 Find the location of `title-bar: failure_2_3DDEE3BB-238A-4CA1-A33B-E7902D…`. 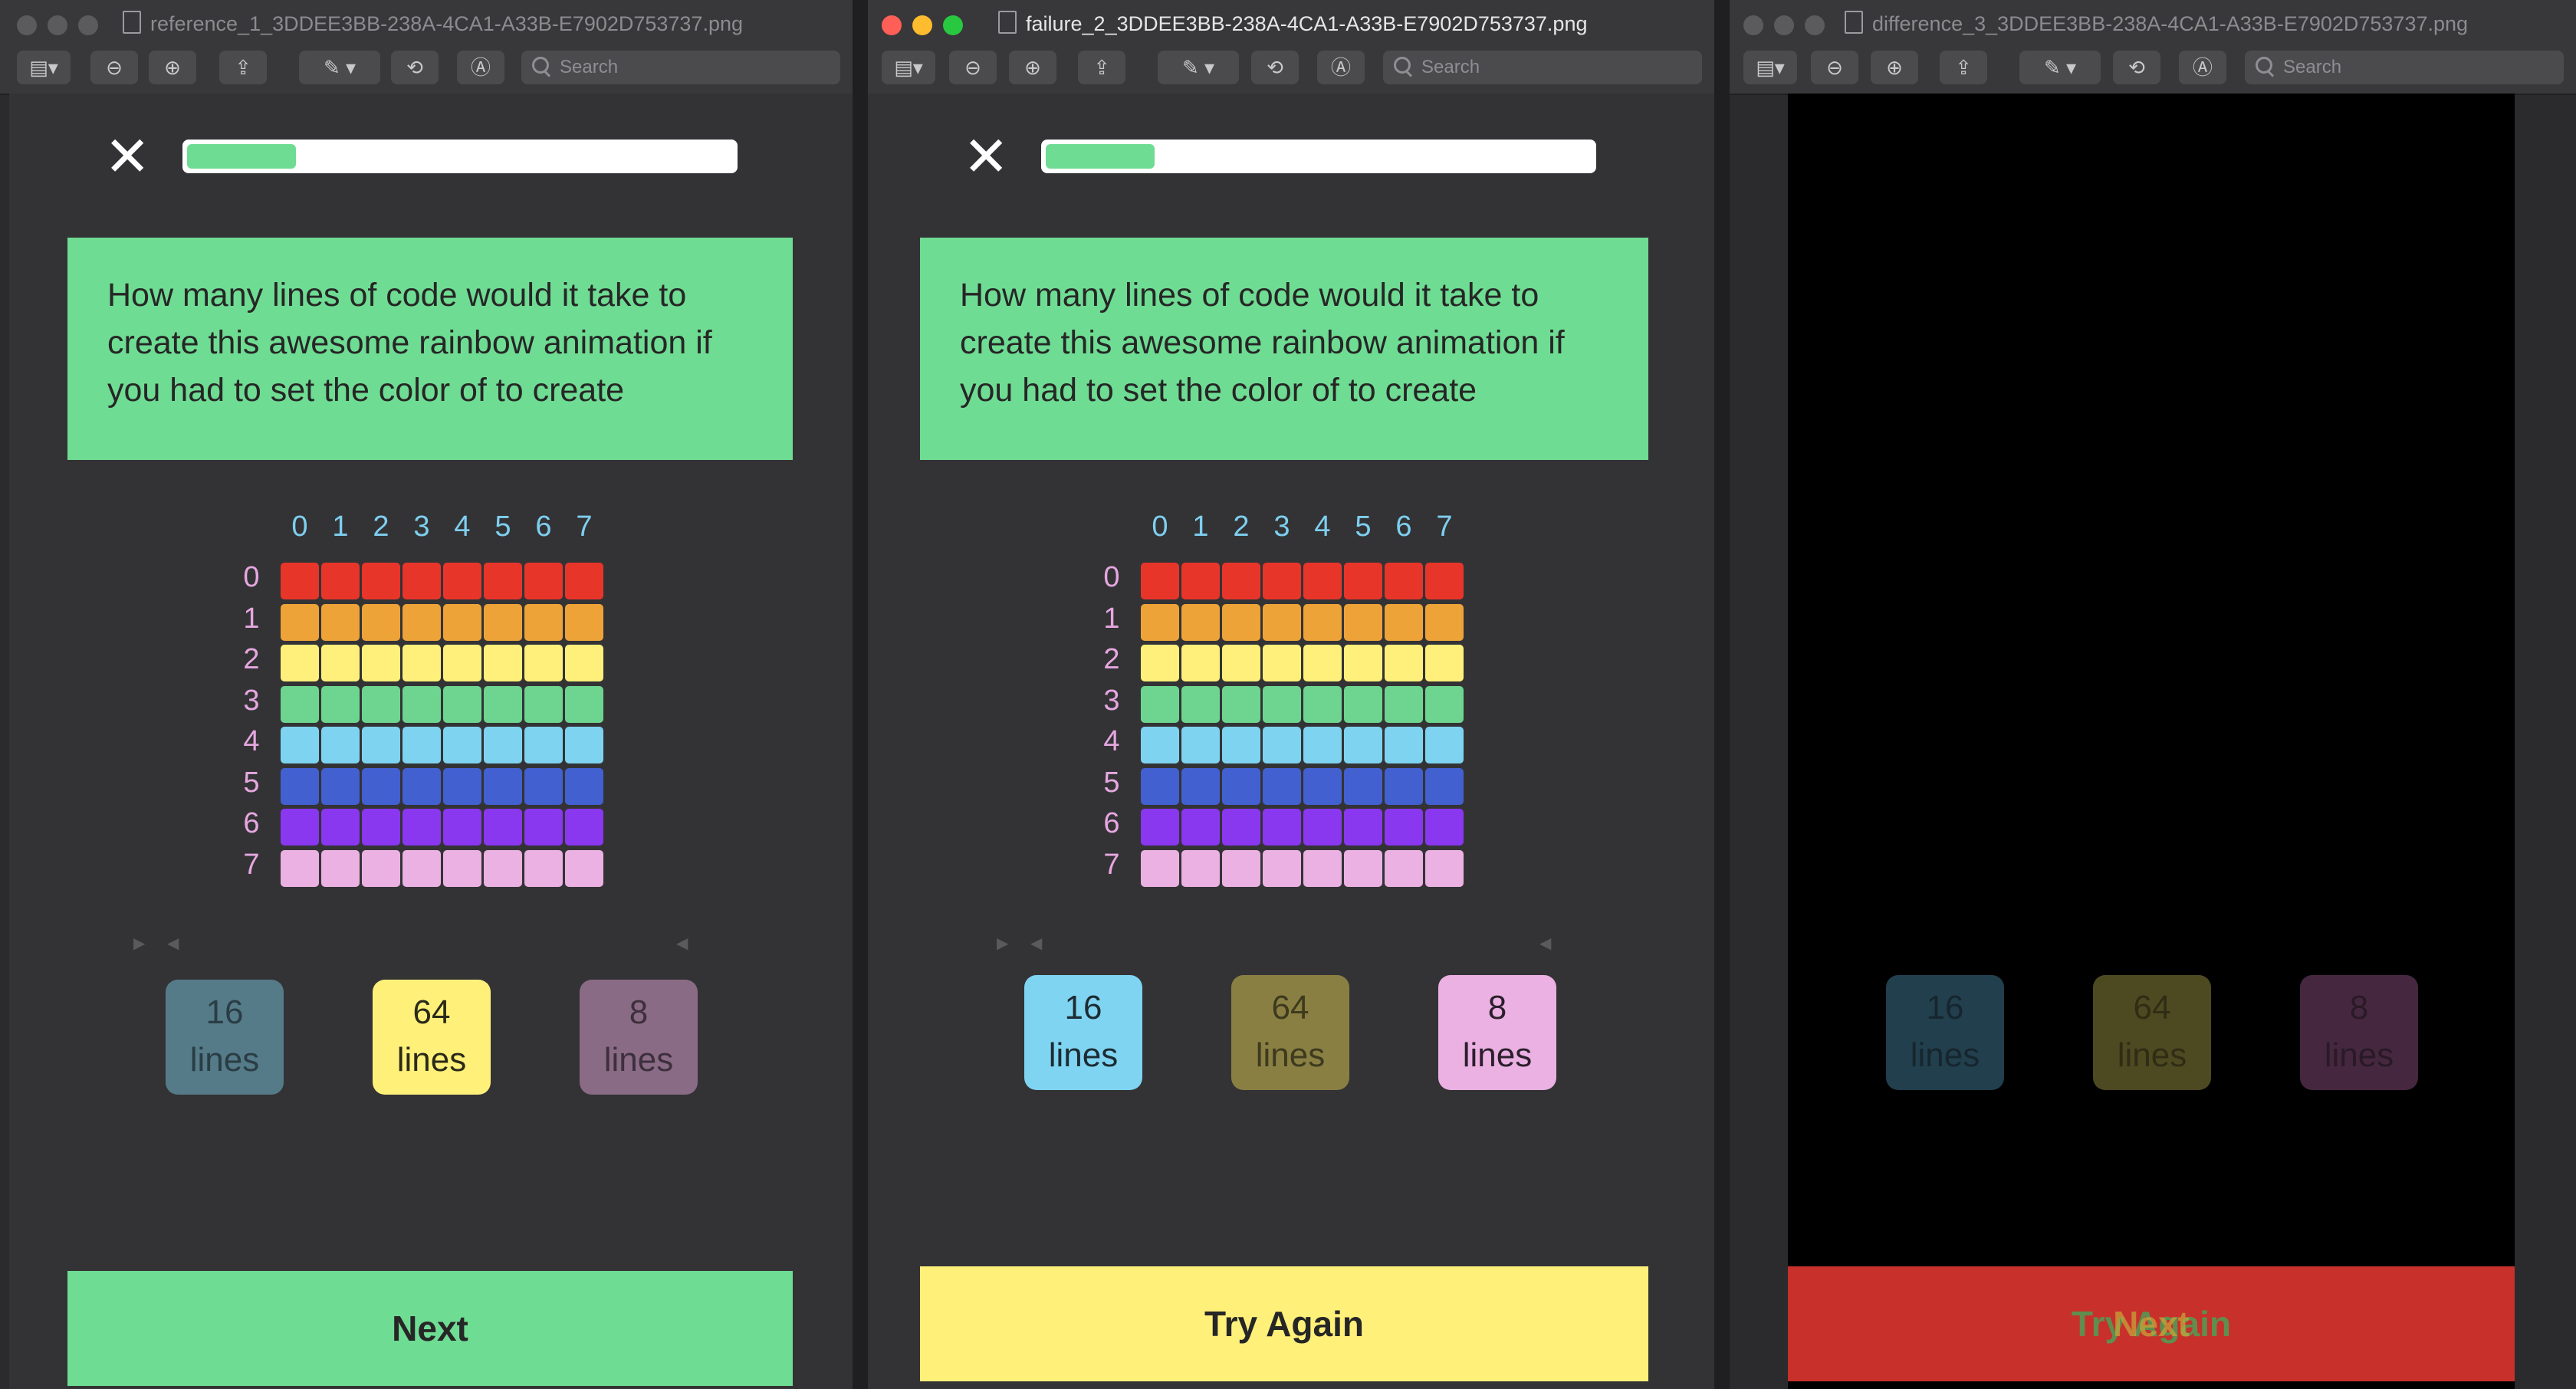

title-bar: failure_2_3DDEE3BB-238A-4CA1-A33B-E7902D… is located at coordinates (1291, 21).